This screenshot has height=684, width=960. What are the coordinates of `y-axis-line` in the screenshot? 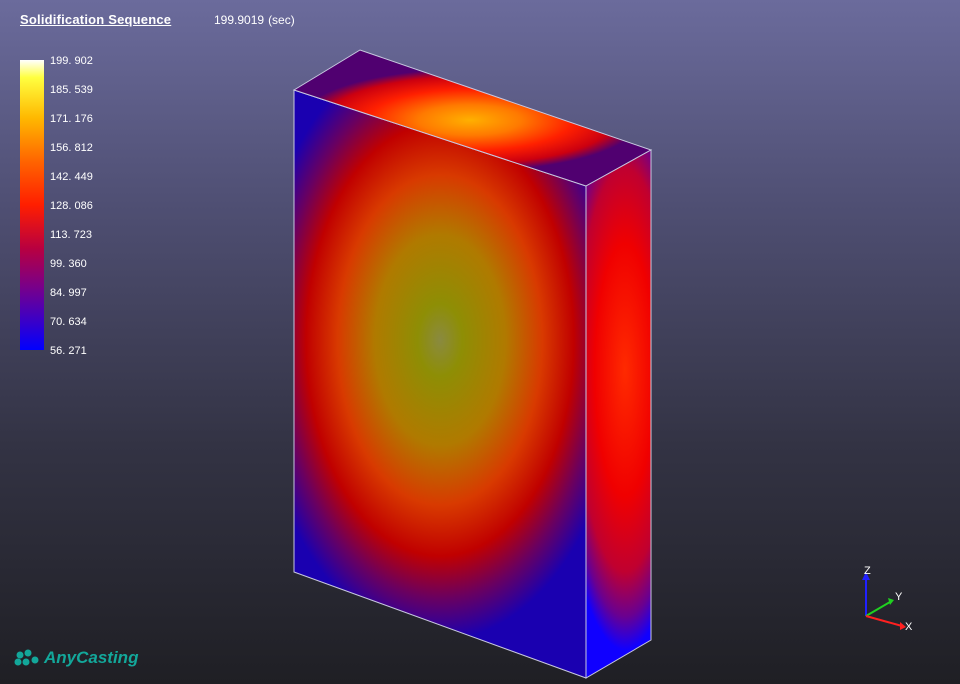 It's located at (878, 609).